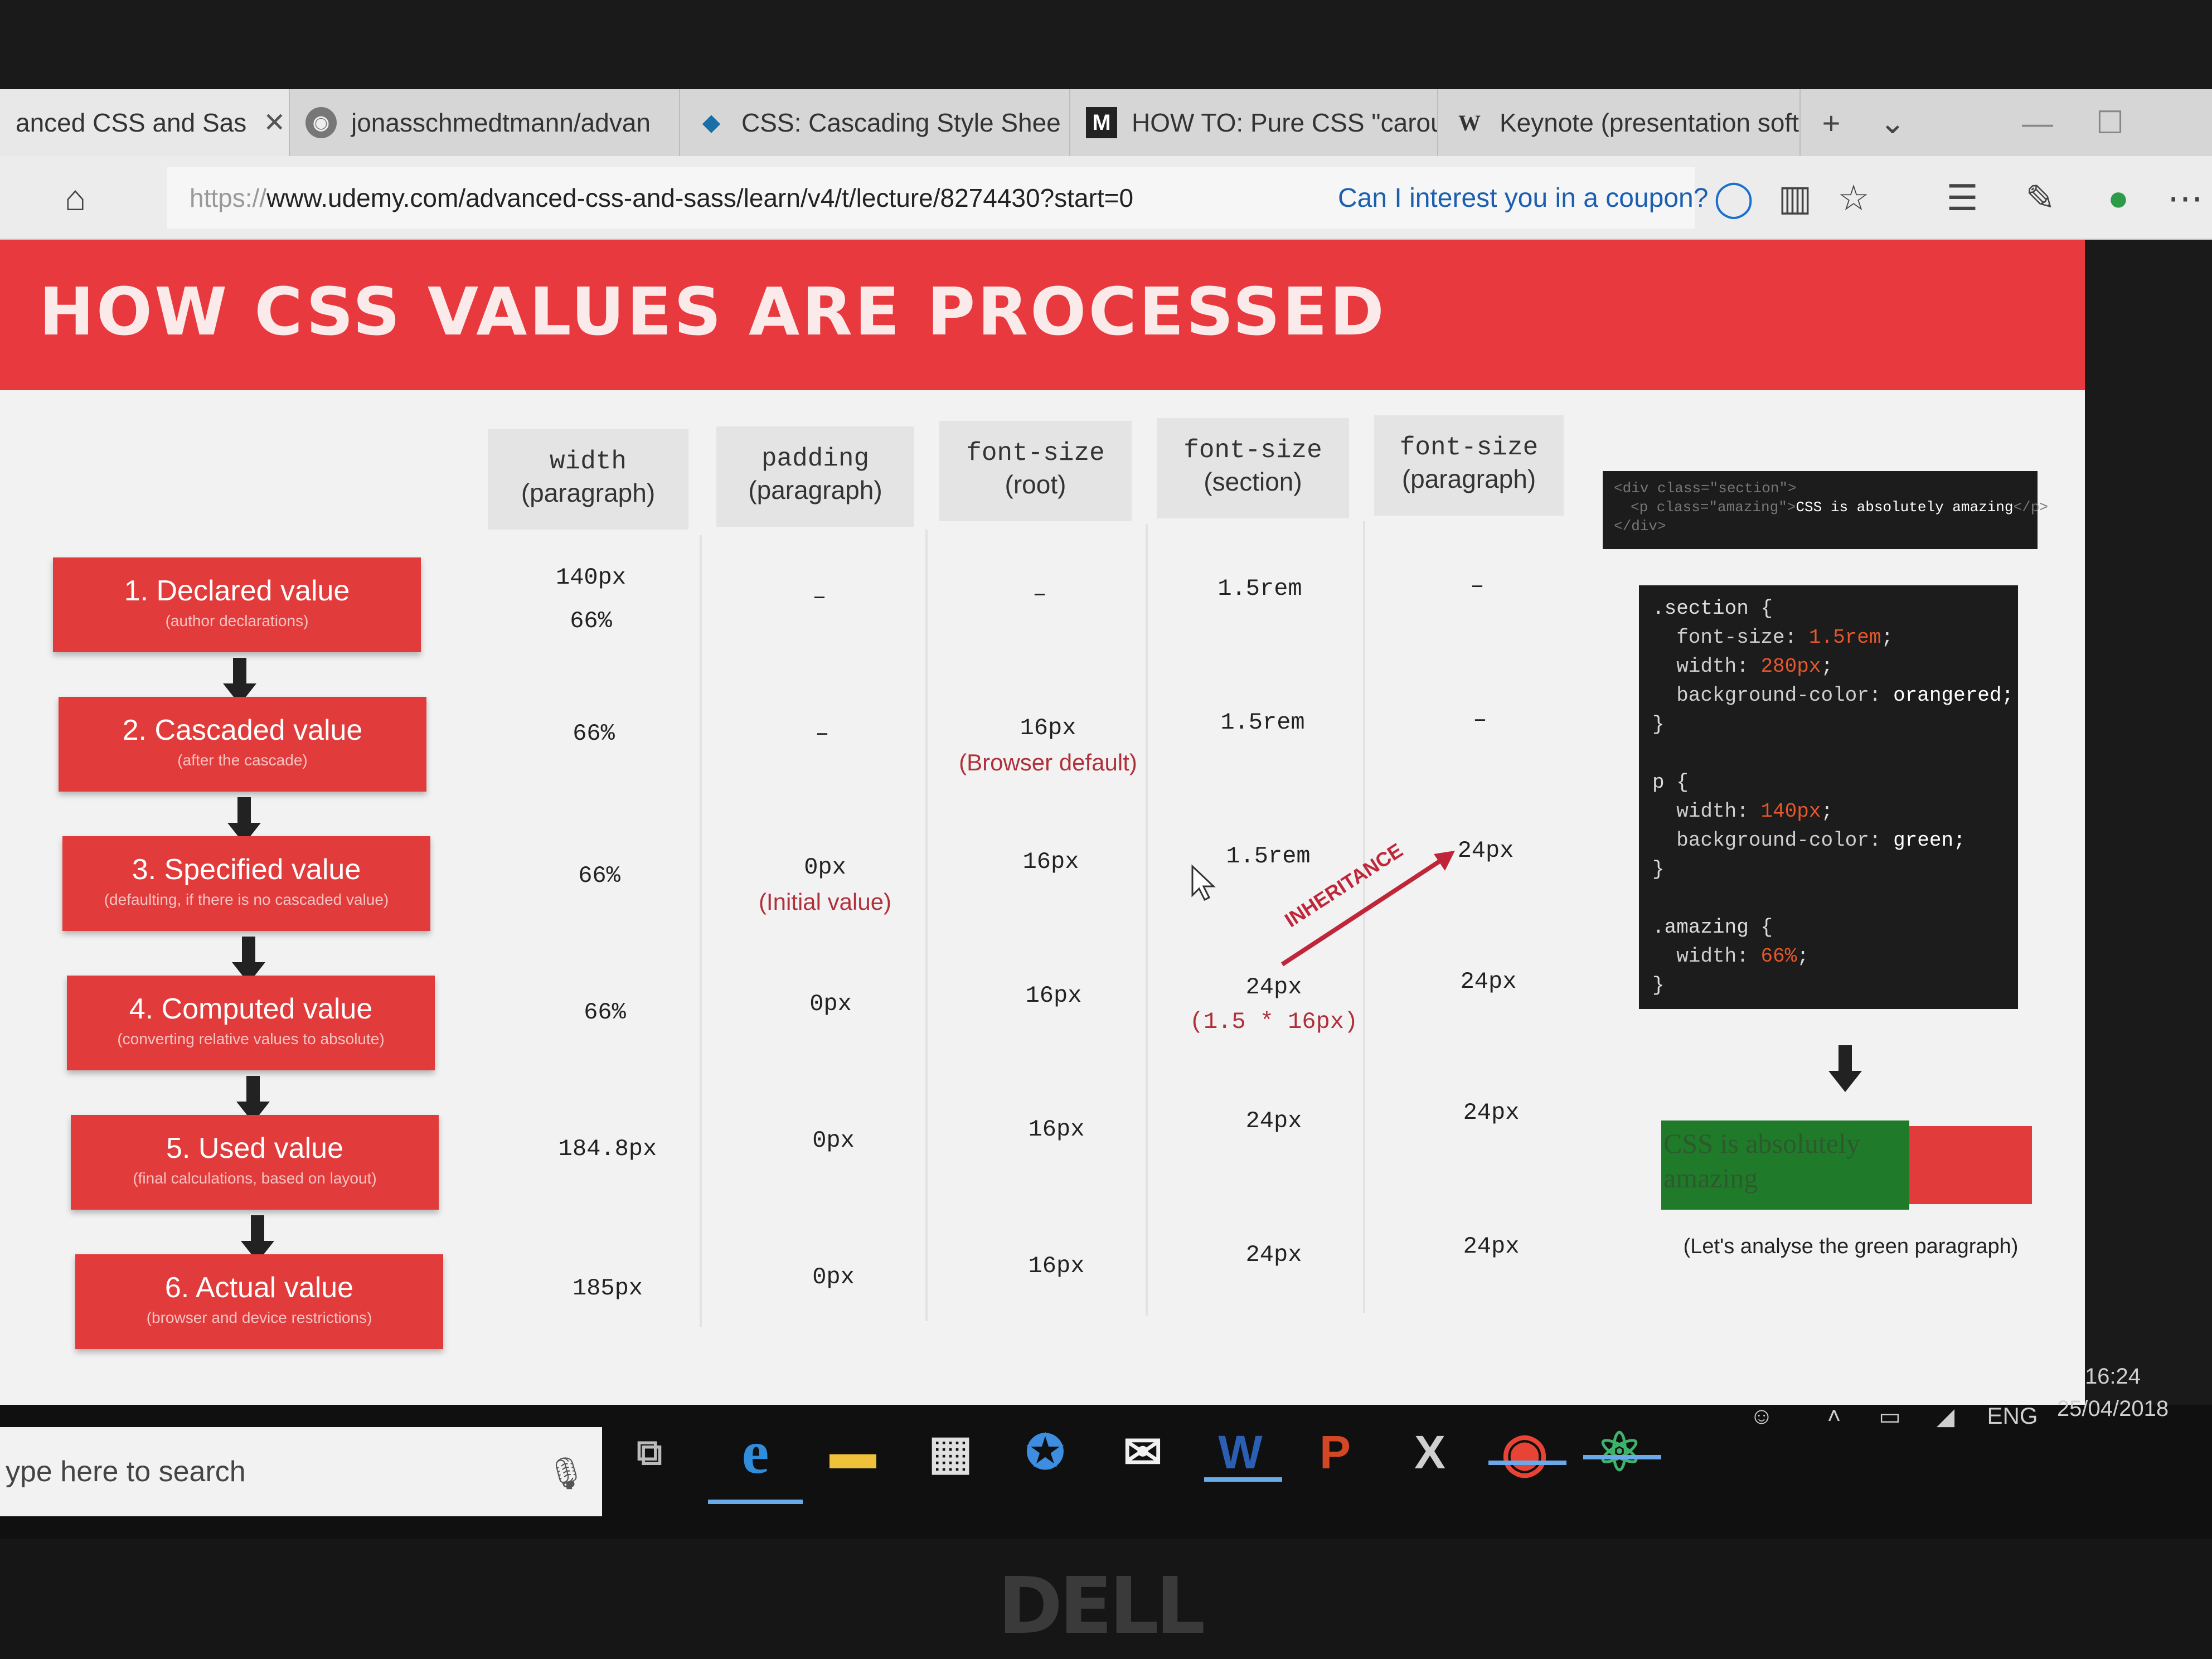  I want to click on powerpoint-icon: P, so click(1335, 1452).